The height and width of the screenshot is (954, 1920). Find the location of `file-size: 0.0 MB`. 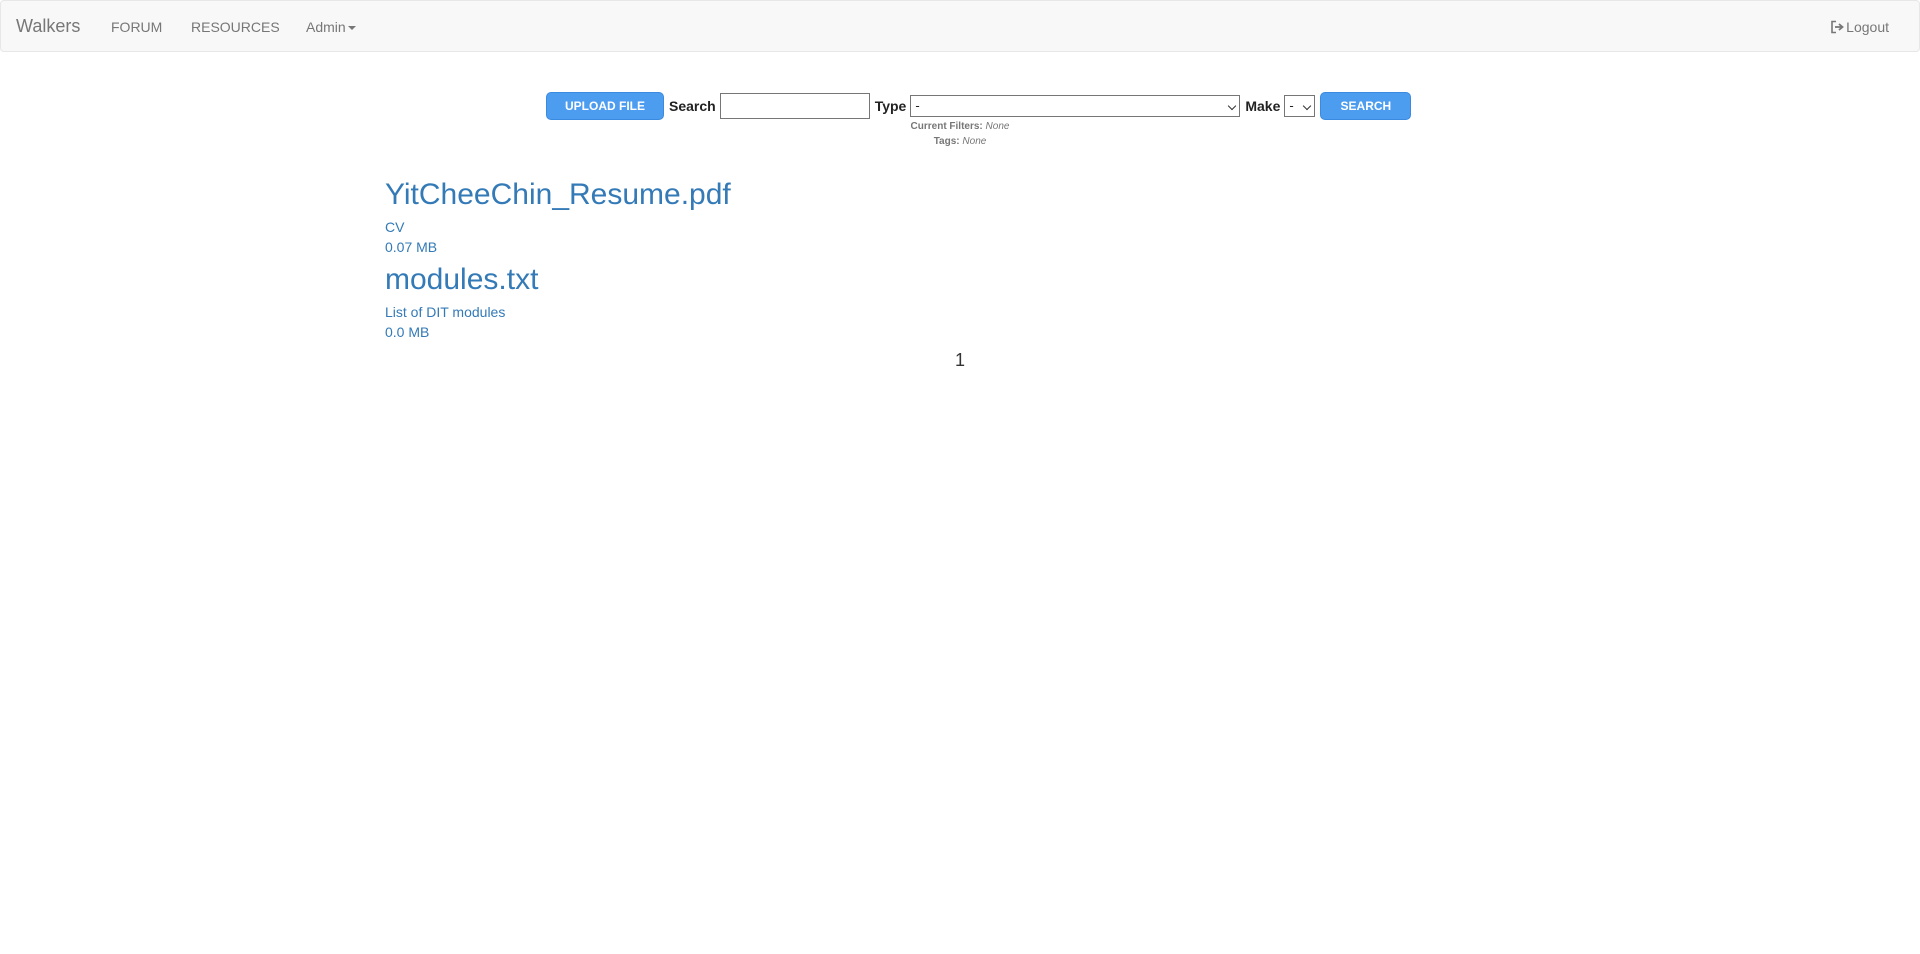

file-size: 0.0 MB is located at coordinates (407, 332).